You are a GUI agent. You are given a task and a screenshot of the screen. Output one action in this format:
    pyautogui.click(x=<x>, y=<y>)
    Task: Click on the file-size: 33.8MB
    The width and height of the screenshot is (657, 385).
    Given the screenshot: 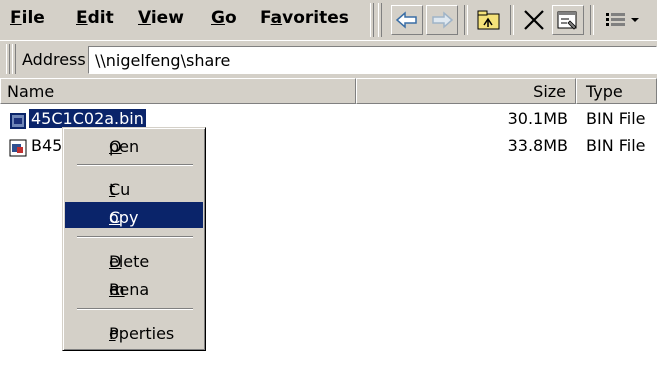 What is the action you would take?
    pyautogui.click(x=537, y=145)
    